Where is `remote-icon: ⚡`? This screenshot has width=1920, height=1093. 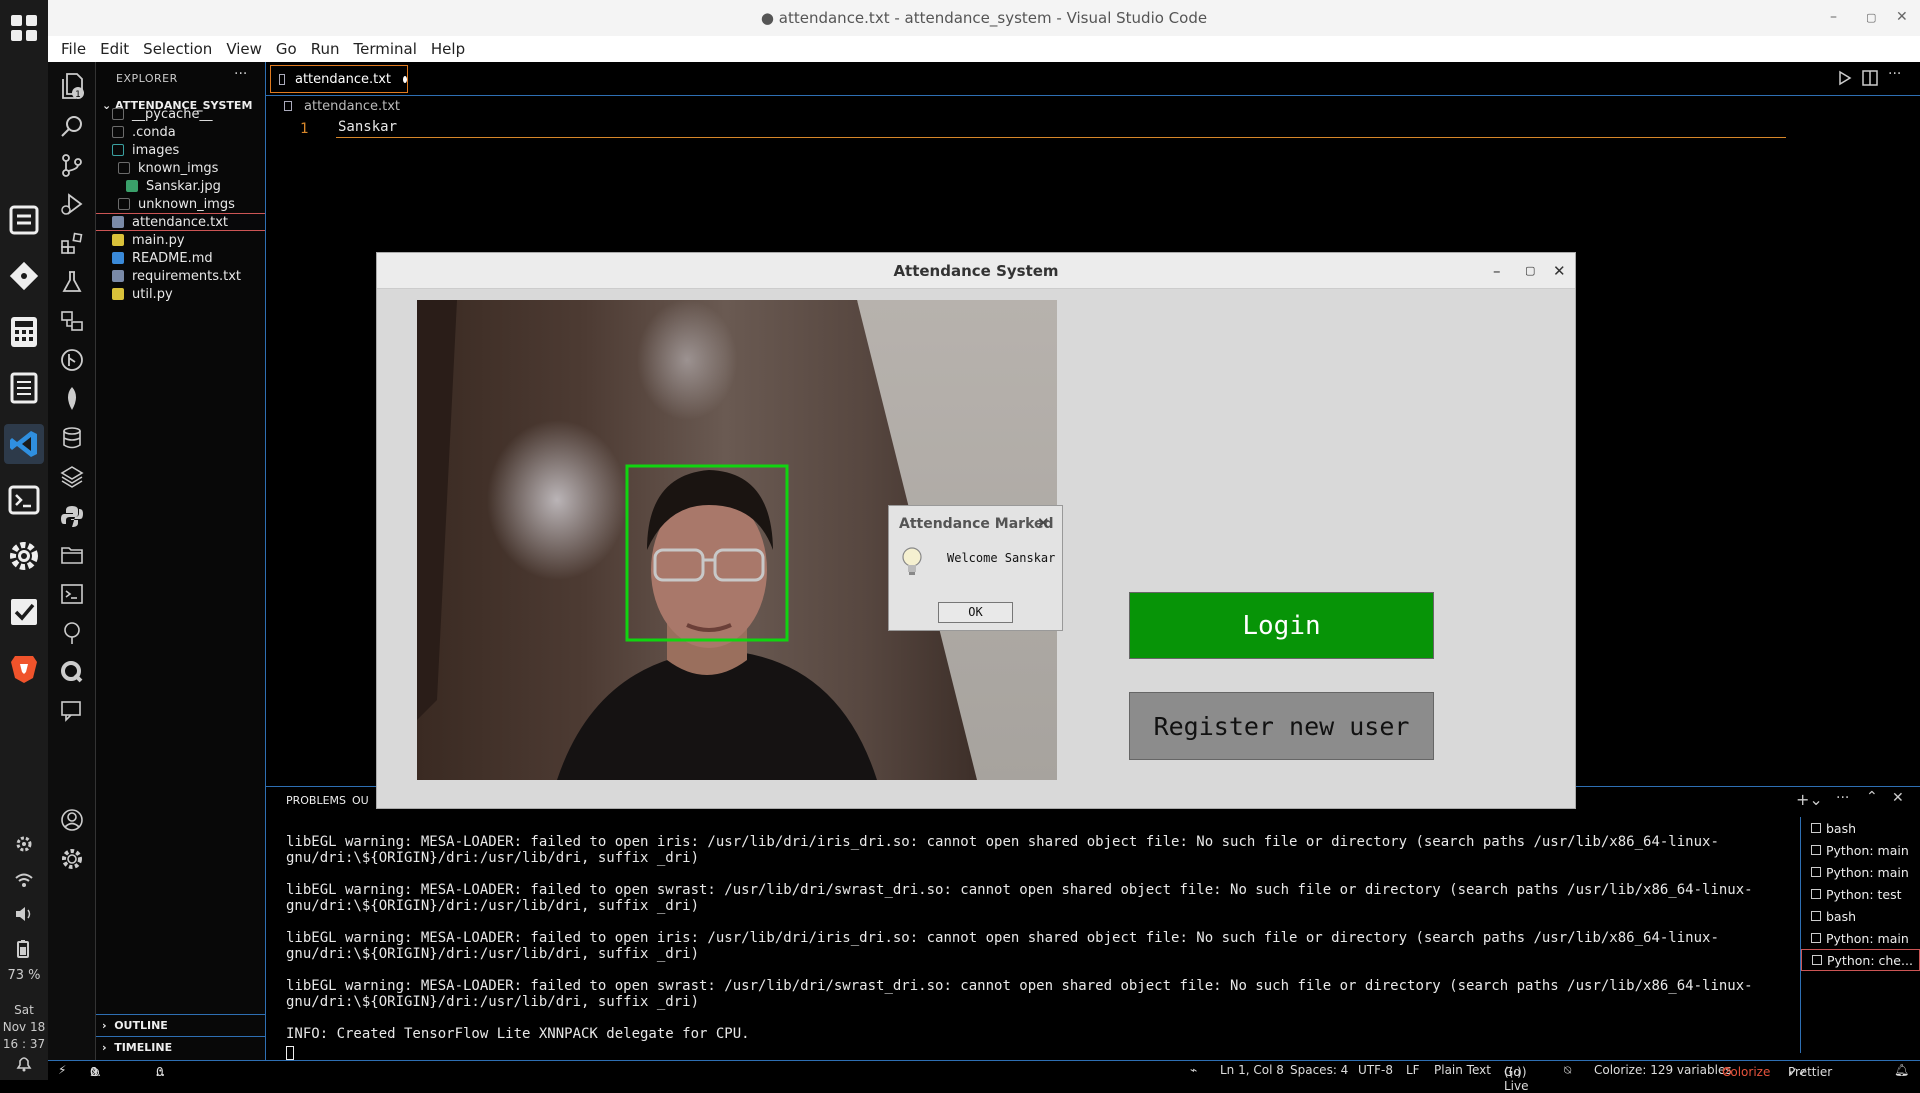
remote-icon: ⚡ is located at coordinates (62, 1070).